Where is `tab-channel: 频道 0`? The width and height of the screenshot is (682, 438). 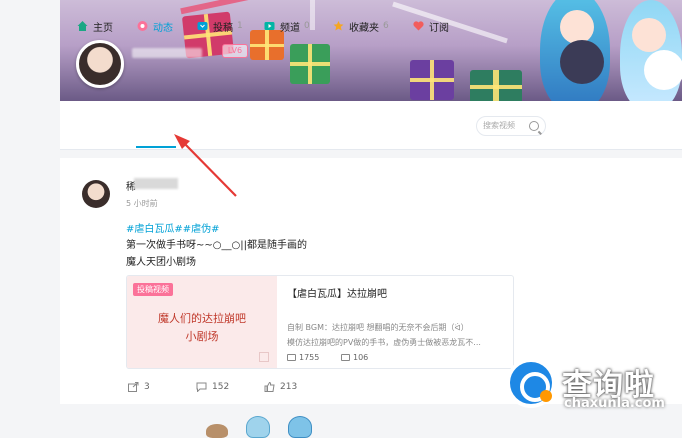 tab-channel: 频道 0 is located at coordinates (286, 26).